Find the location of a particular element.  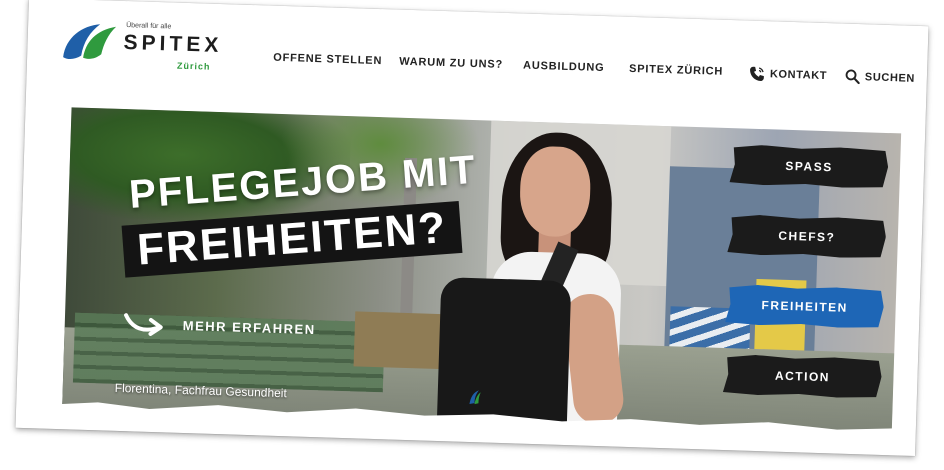

backpack is located at coordinates (504, 355).